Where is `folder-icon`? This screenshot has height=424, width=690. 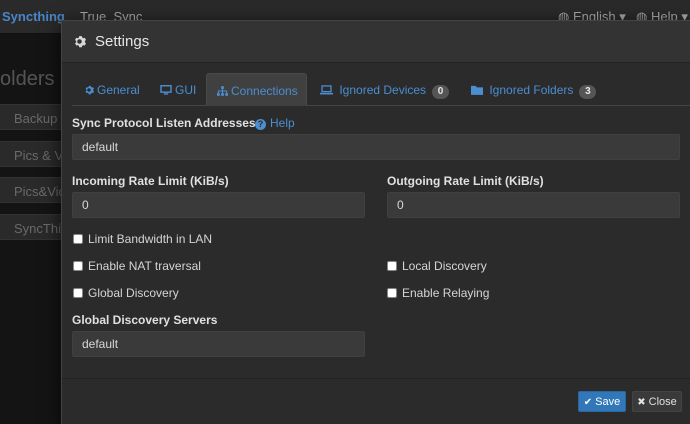
folder-icon is located at coordinates (477, 90).